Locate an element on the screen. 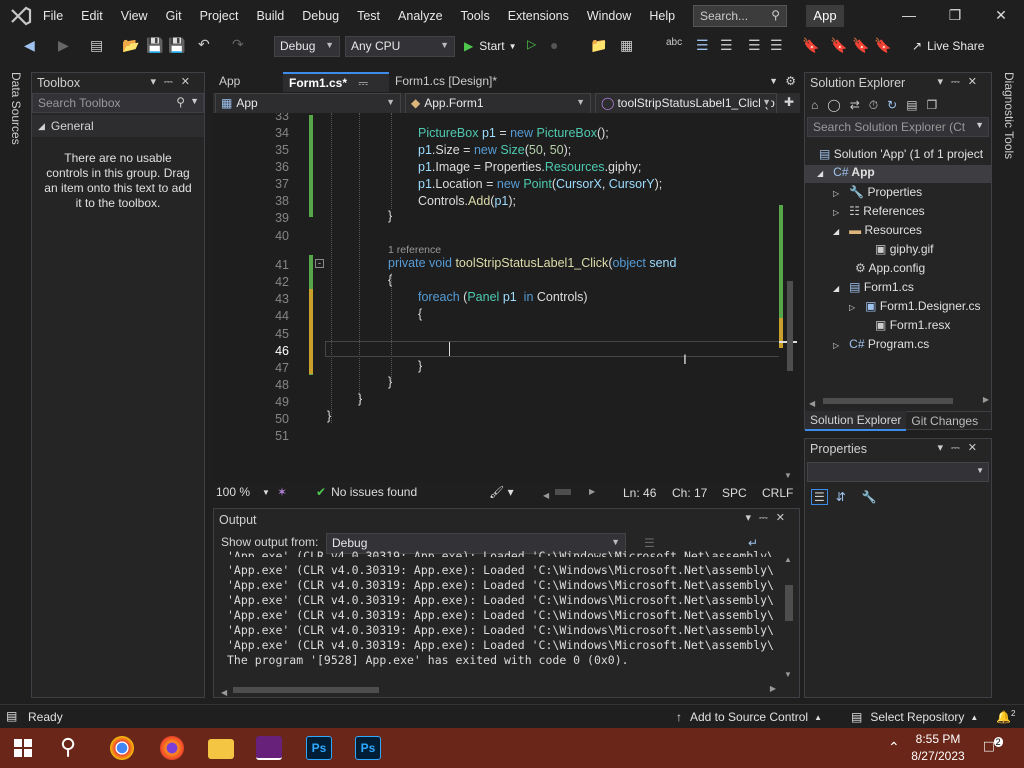 The height and width of the screenshot is (768, 1024). data-sources-tab: Data Sources is located at coordinates (16, 108).